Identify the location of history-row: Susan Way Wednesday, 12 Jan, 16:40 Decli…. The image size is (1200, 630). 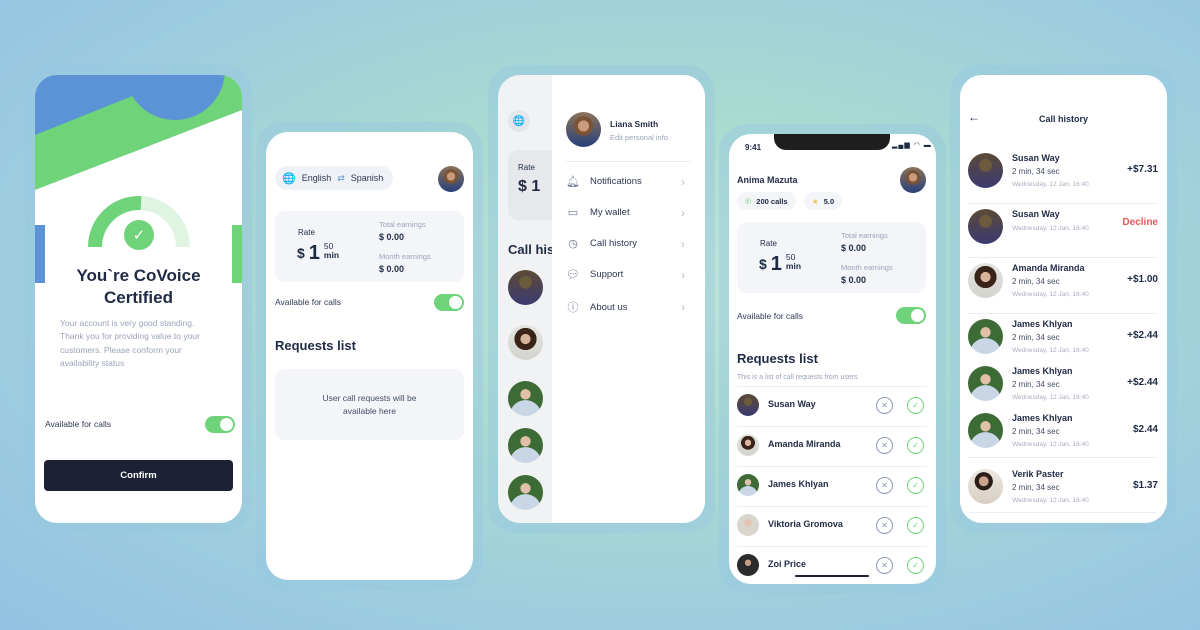
(1063, 229).